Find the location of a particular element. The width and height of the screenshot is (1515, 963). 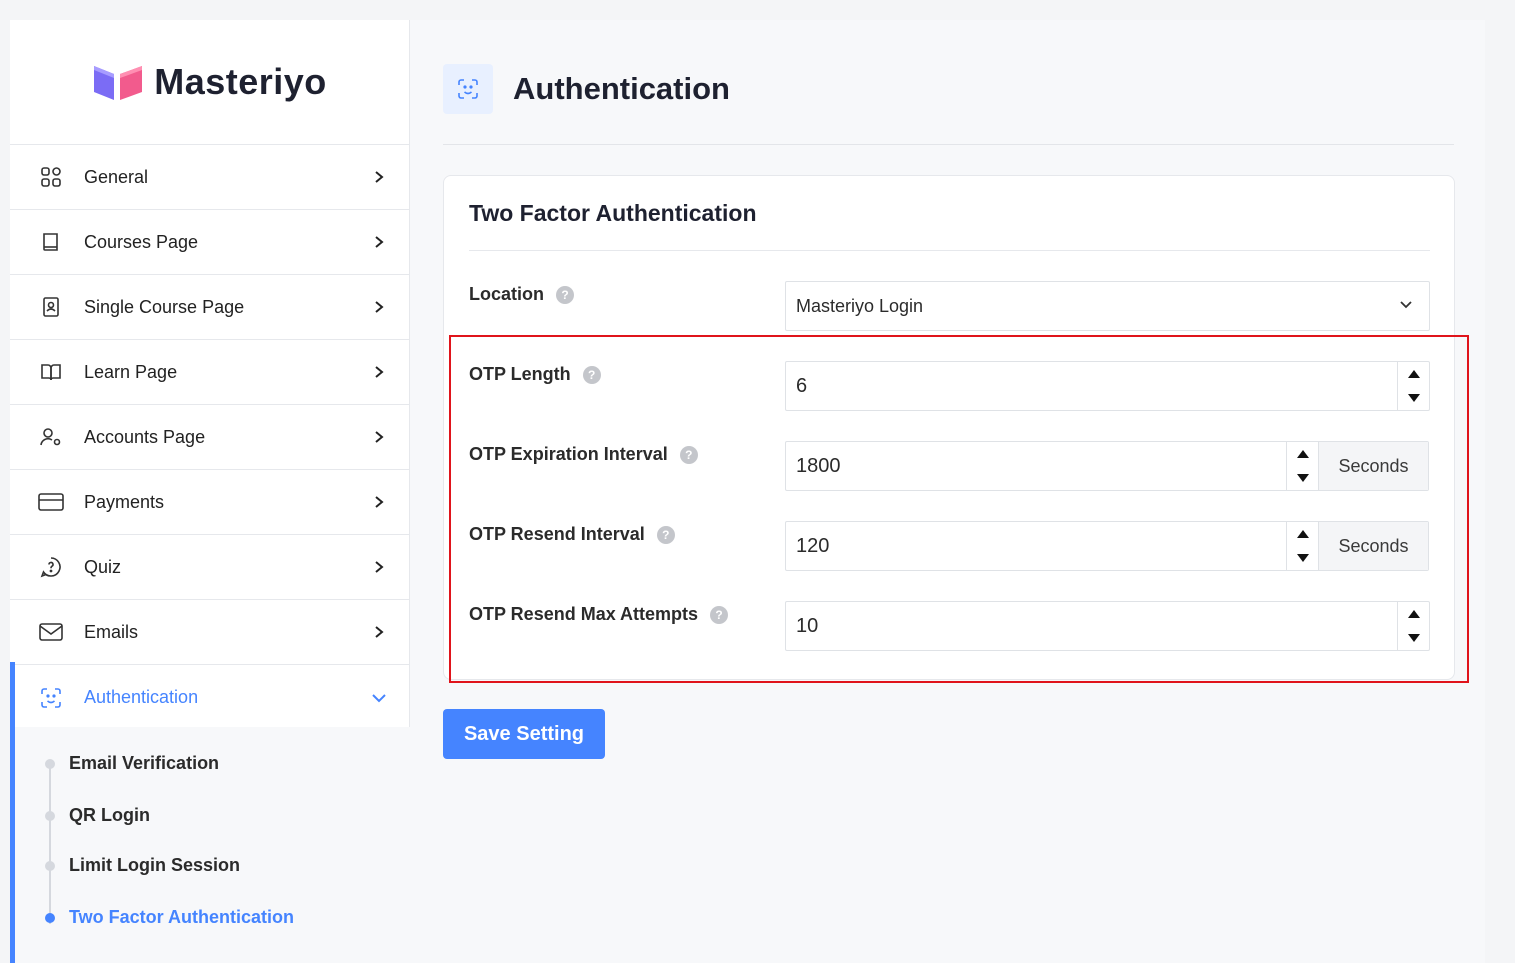

card-title: Two Factor Authentication is located at coordinates (613, 213).